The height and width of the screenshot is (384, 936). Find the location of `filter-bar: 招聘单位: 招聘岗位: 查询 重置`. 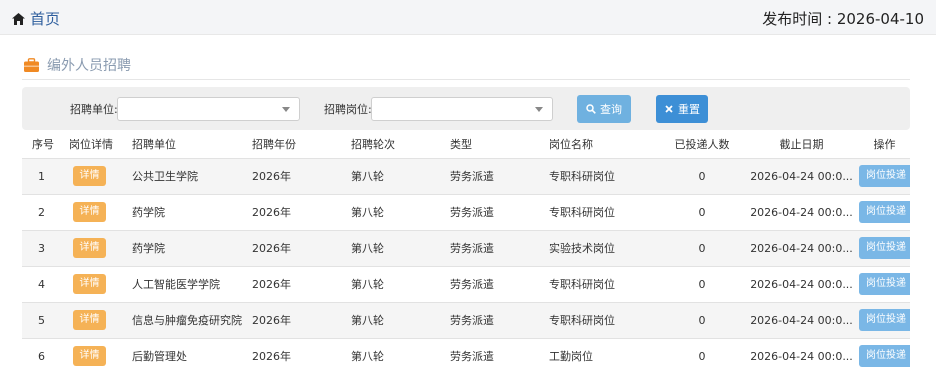

filter-bar: 招聘单位: 招聘岗位: 查询 重置 is located at coordinates (466, 108).